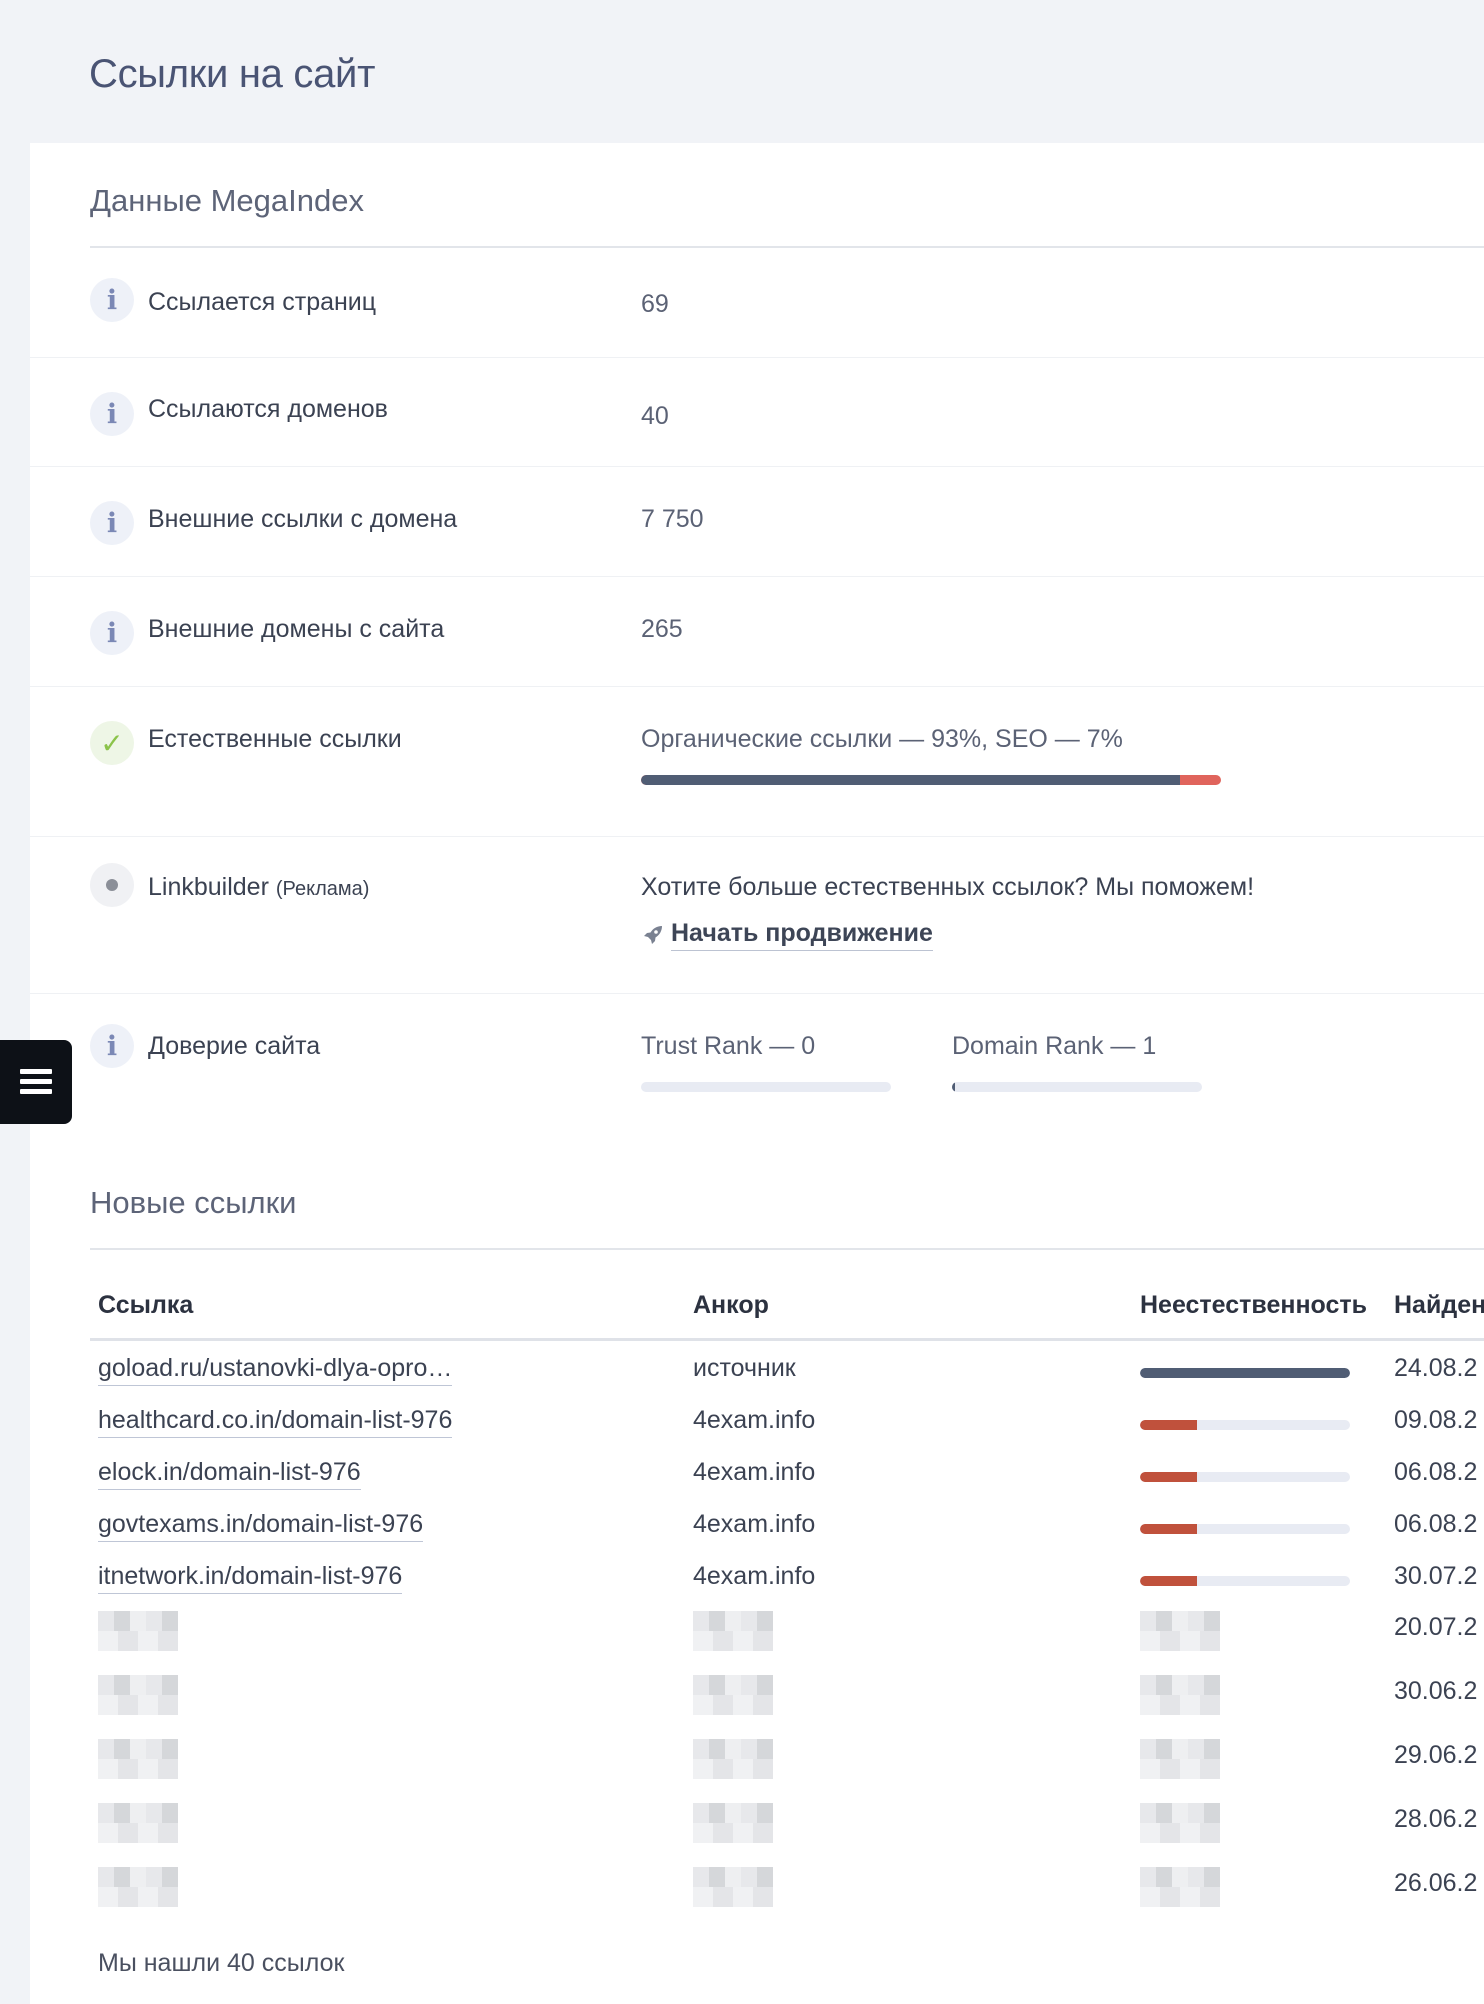 Image resolution: width=1484 pixels, height=2004 pixels. What do you see at coordinates (275, 1422) in the screenshot?
I see `link-url: healthcard.co.in/domain-list-976` at bounding box center [275, 1422].